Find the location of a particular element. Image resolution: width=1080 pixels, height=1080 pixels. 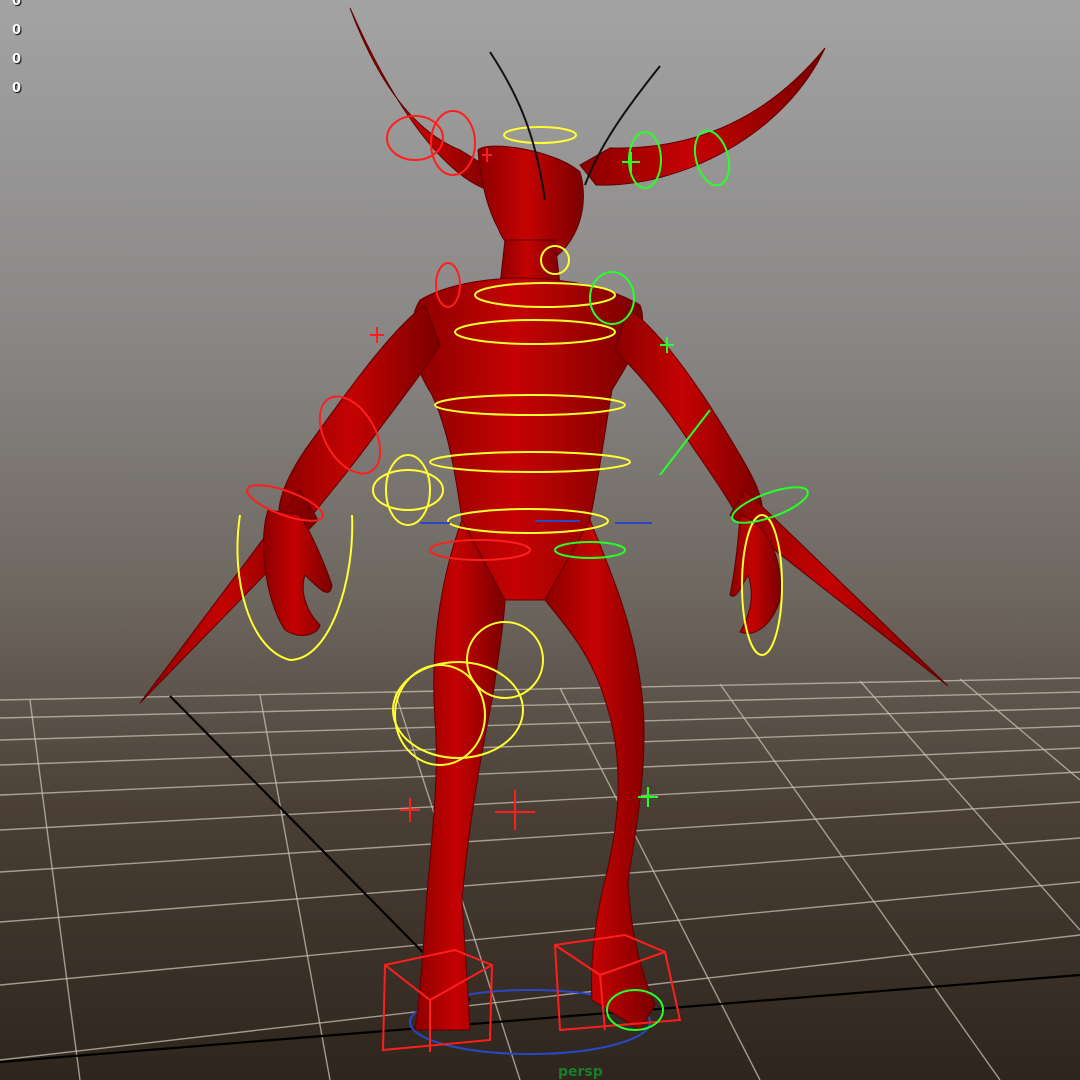

left-horn is located at coordinates (425, 99).